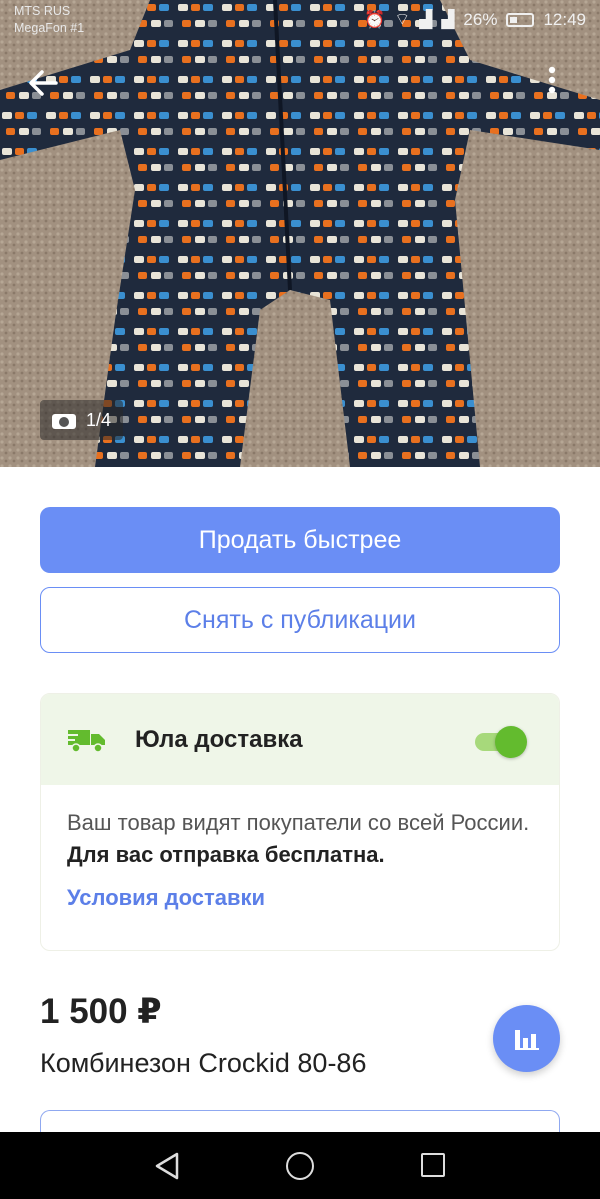  What do you see at coordinates (448, 19) in the screenshot?
I see `signal-2-icon: ▟` at bounding box center [448, 19].